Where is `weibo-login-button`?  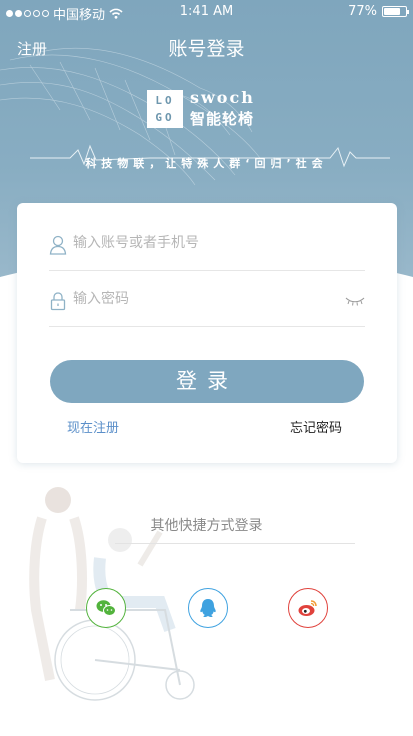
weibo-login-button is located at coordinates (308, 608).